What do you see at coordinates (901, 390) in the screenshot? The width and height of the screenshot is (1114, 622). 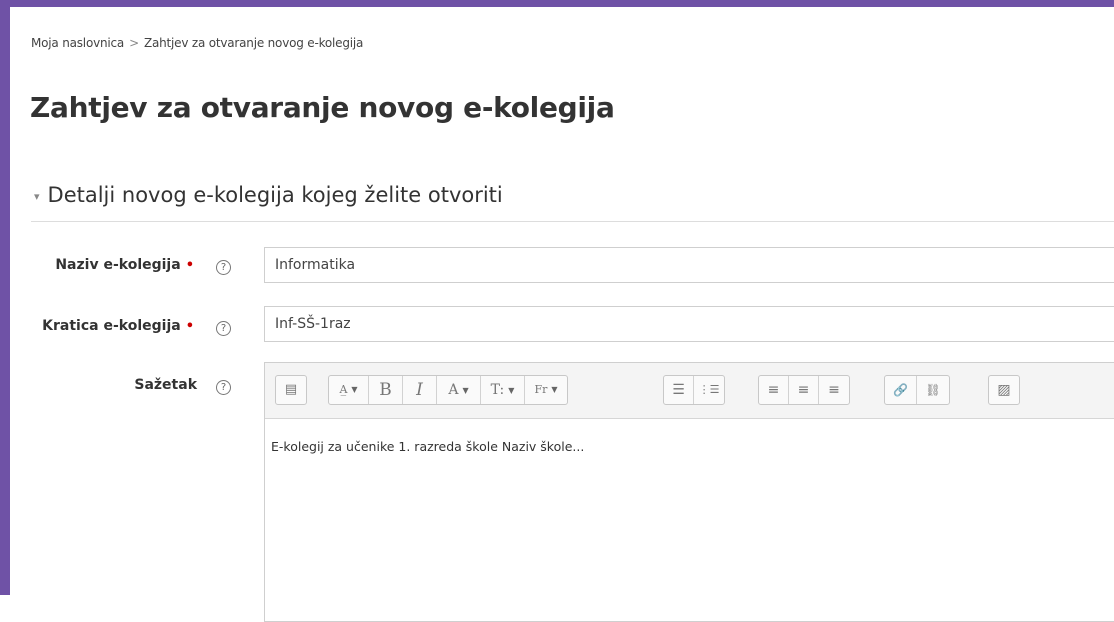 I see `link-icon: 🔗` at bounding box center [901, 390].